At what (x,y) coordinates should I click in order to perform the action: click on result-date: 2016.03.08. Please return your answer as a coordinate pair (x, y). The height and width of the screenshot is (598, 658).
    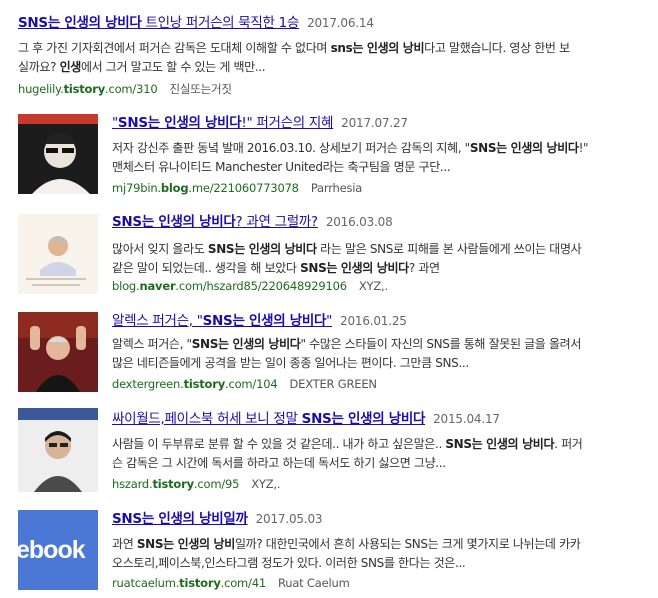
    Looking at the image, I should click on (359, 222).